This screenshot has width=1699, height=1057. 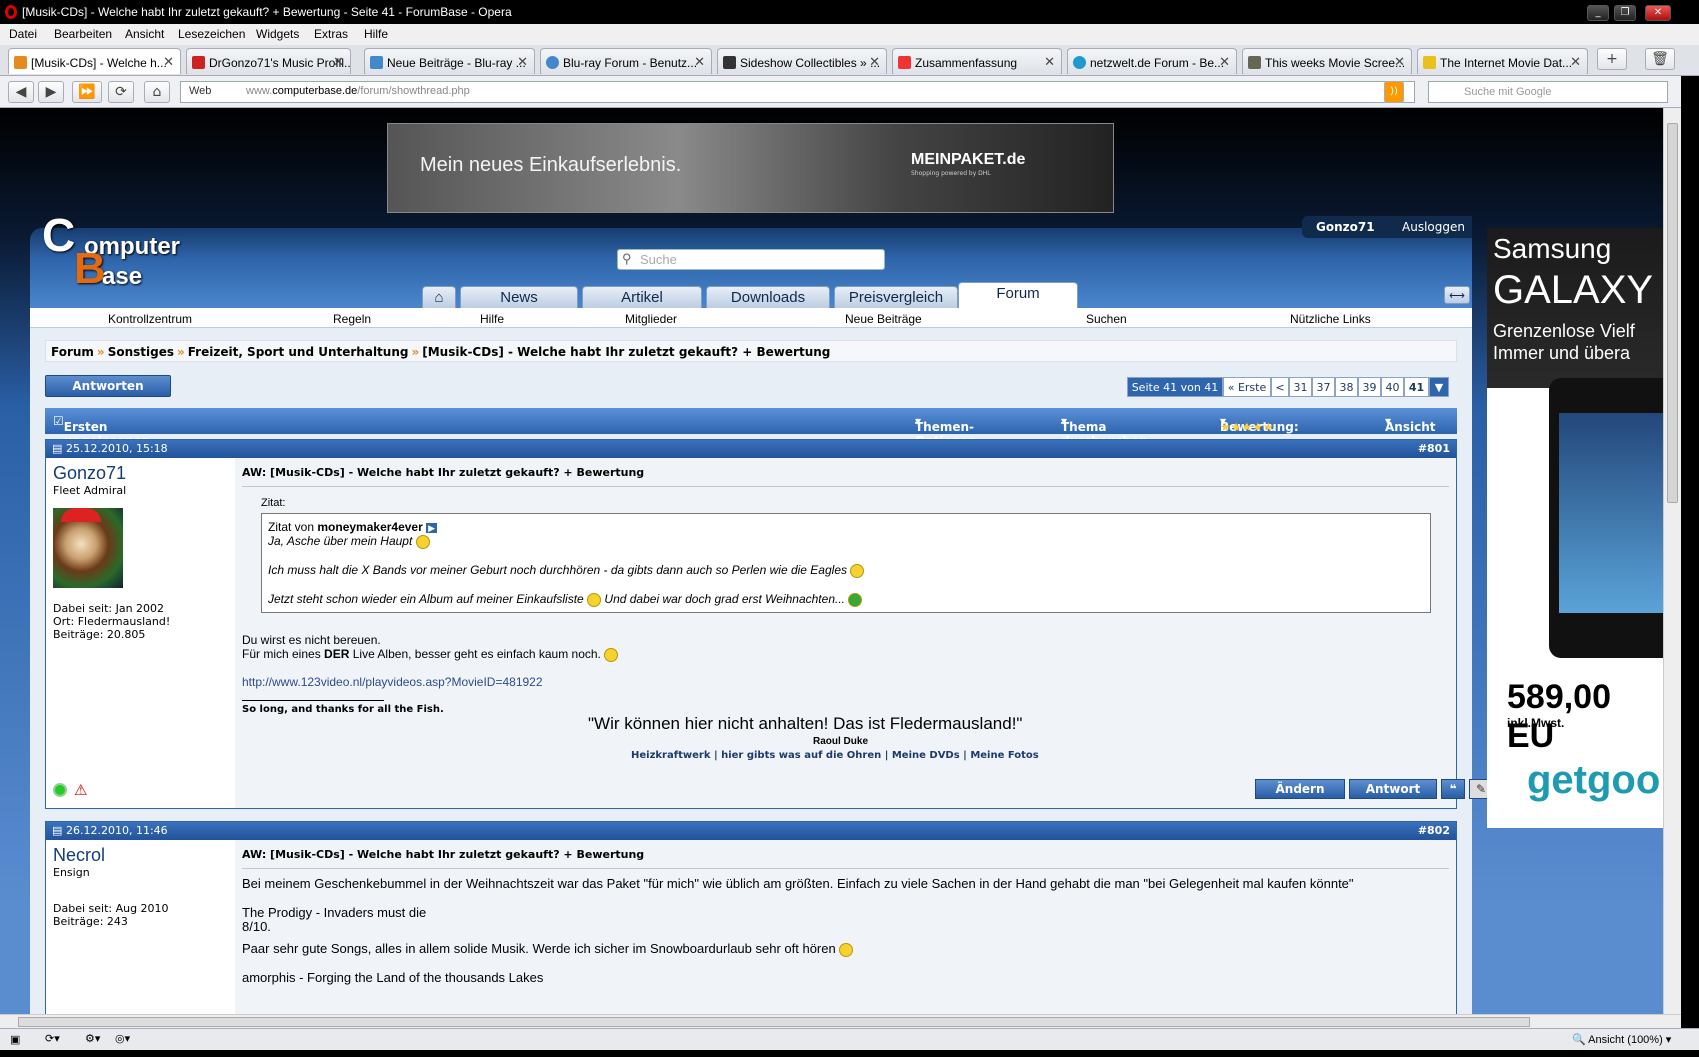 What do you see at coordinates (1369, 387) in the screenshot?
I see `page-link: 39` at bounding box center [1369, 387].